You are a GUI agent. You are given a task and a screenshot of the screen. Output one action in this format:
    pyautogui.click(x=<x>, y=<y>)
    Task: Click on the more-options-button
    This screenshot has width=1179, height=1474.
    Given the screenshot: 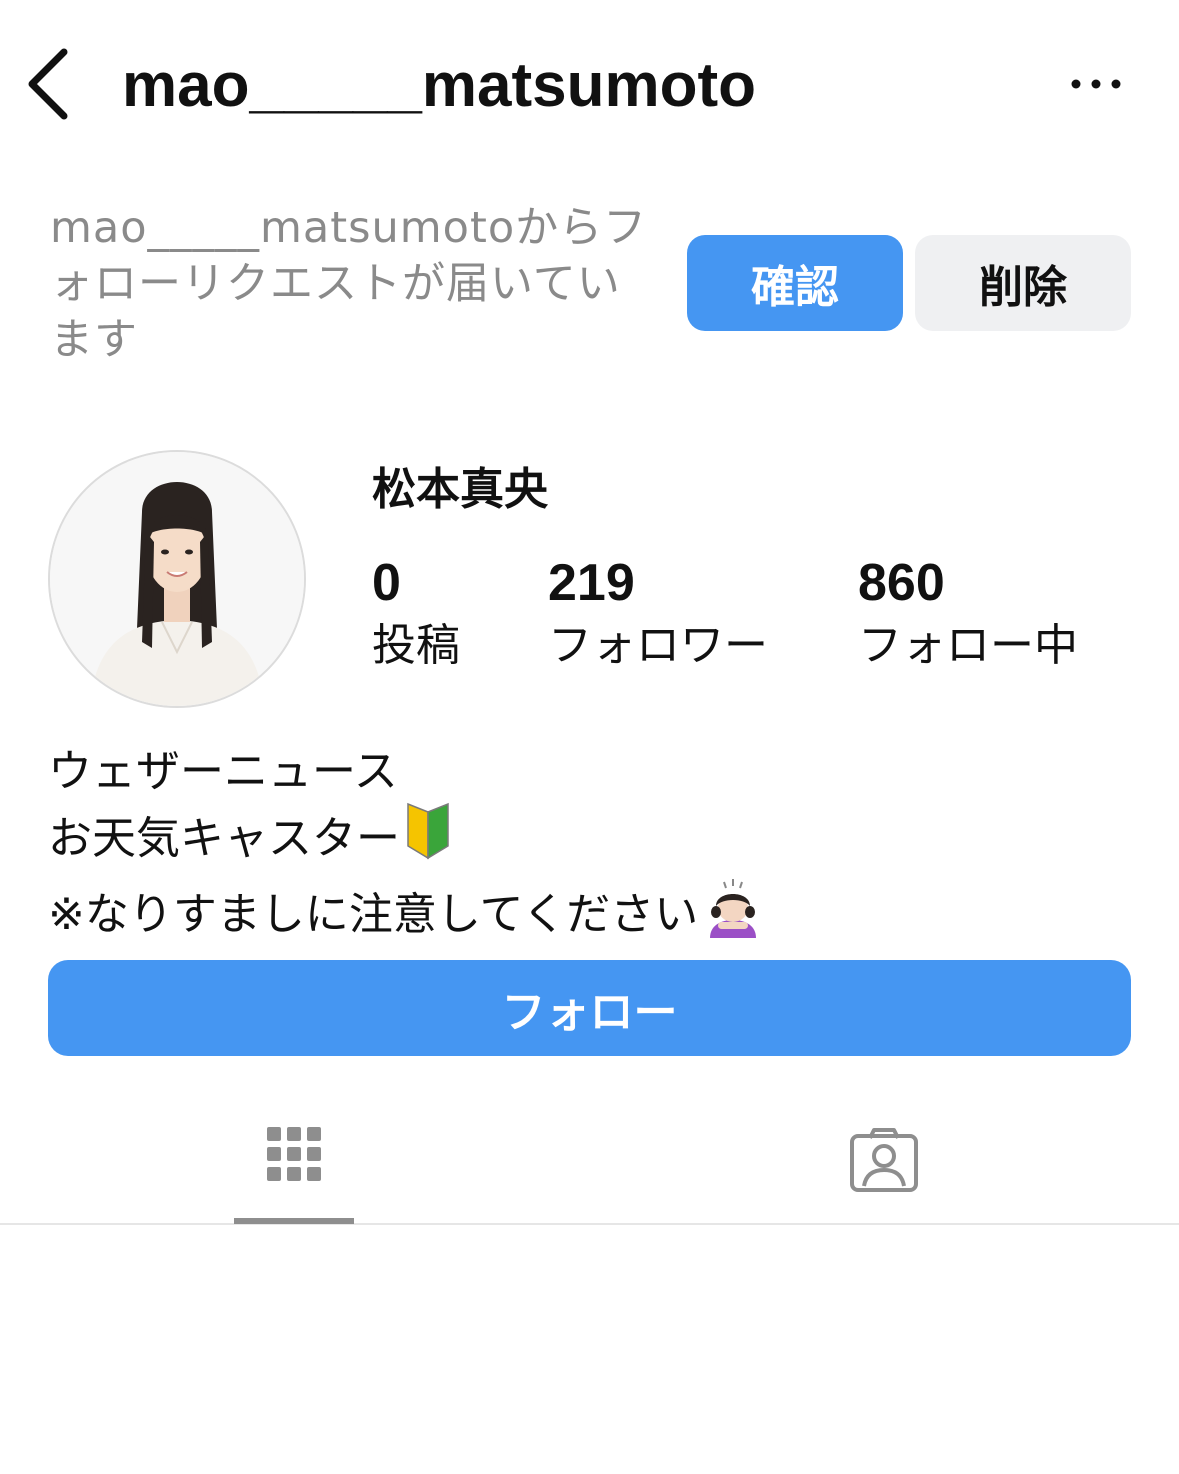 What is the action you would take?
    pyautogui.click(x=1096, y=84)
    